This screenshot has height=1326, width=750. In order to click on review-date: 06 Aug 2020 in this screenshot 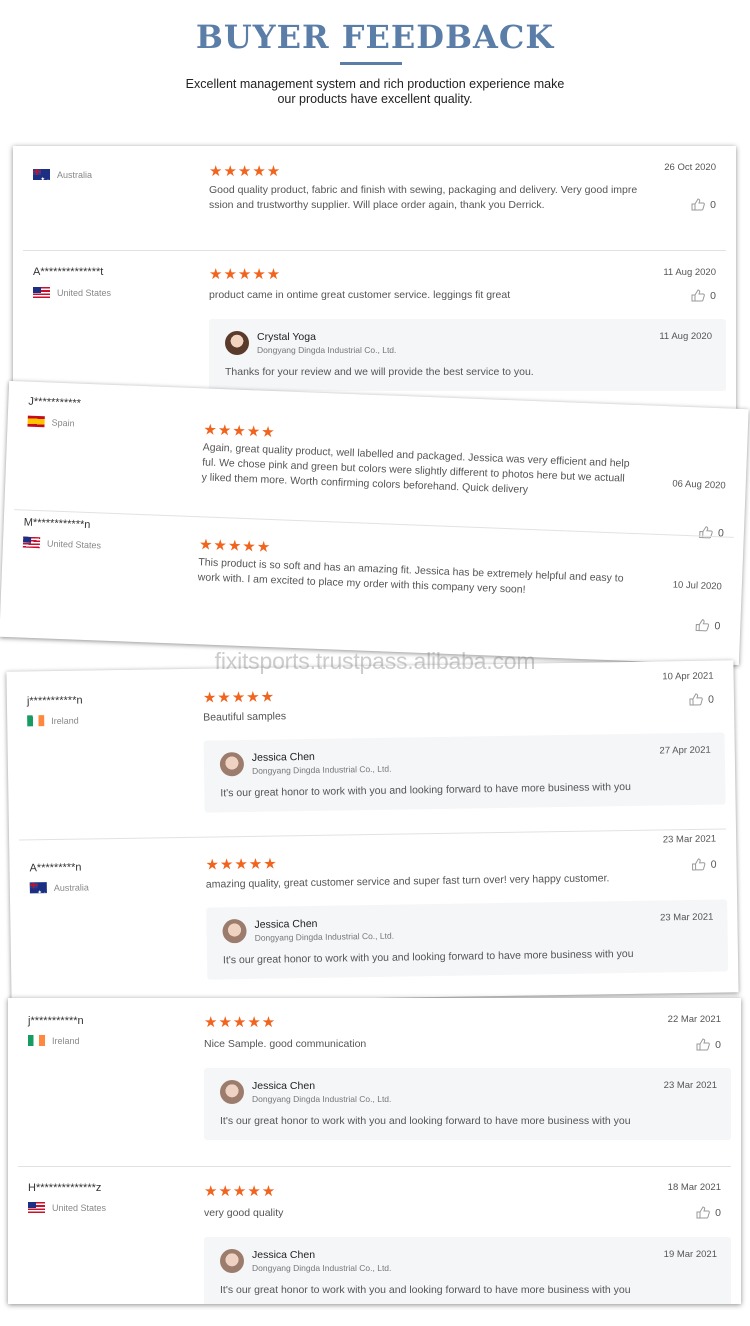, I will do `click(699, 485)`.